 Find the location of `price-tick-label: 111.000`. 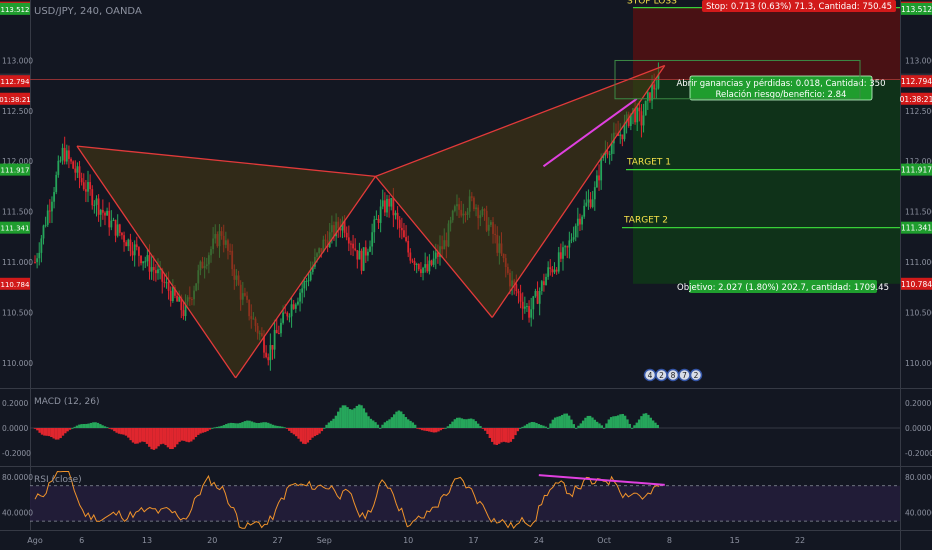

price-tick-label: 111.000 is located at coordinates (918, 262).